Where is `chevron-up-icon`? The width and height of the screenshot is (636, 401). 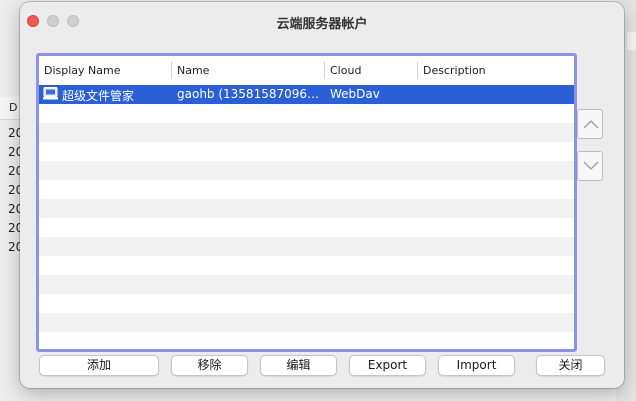 chevron-up-icon is located at coordinates (591, 124).